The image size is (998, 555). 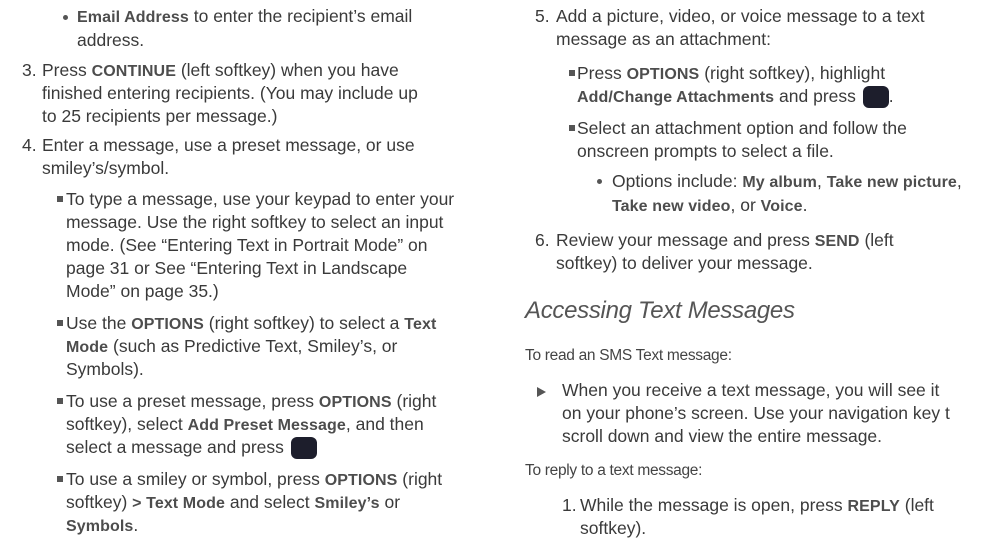 What do you see at coordinates (663, 39) in the screenshot?
I see `step-5-line-2: message as an attachment:` at bounding box center [663, 39].